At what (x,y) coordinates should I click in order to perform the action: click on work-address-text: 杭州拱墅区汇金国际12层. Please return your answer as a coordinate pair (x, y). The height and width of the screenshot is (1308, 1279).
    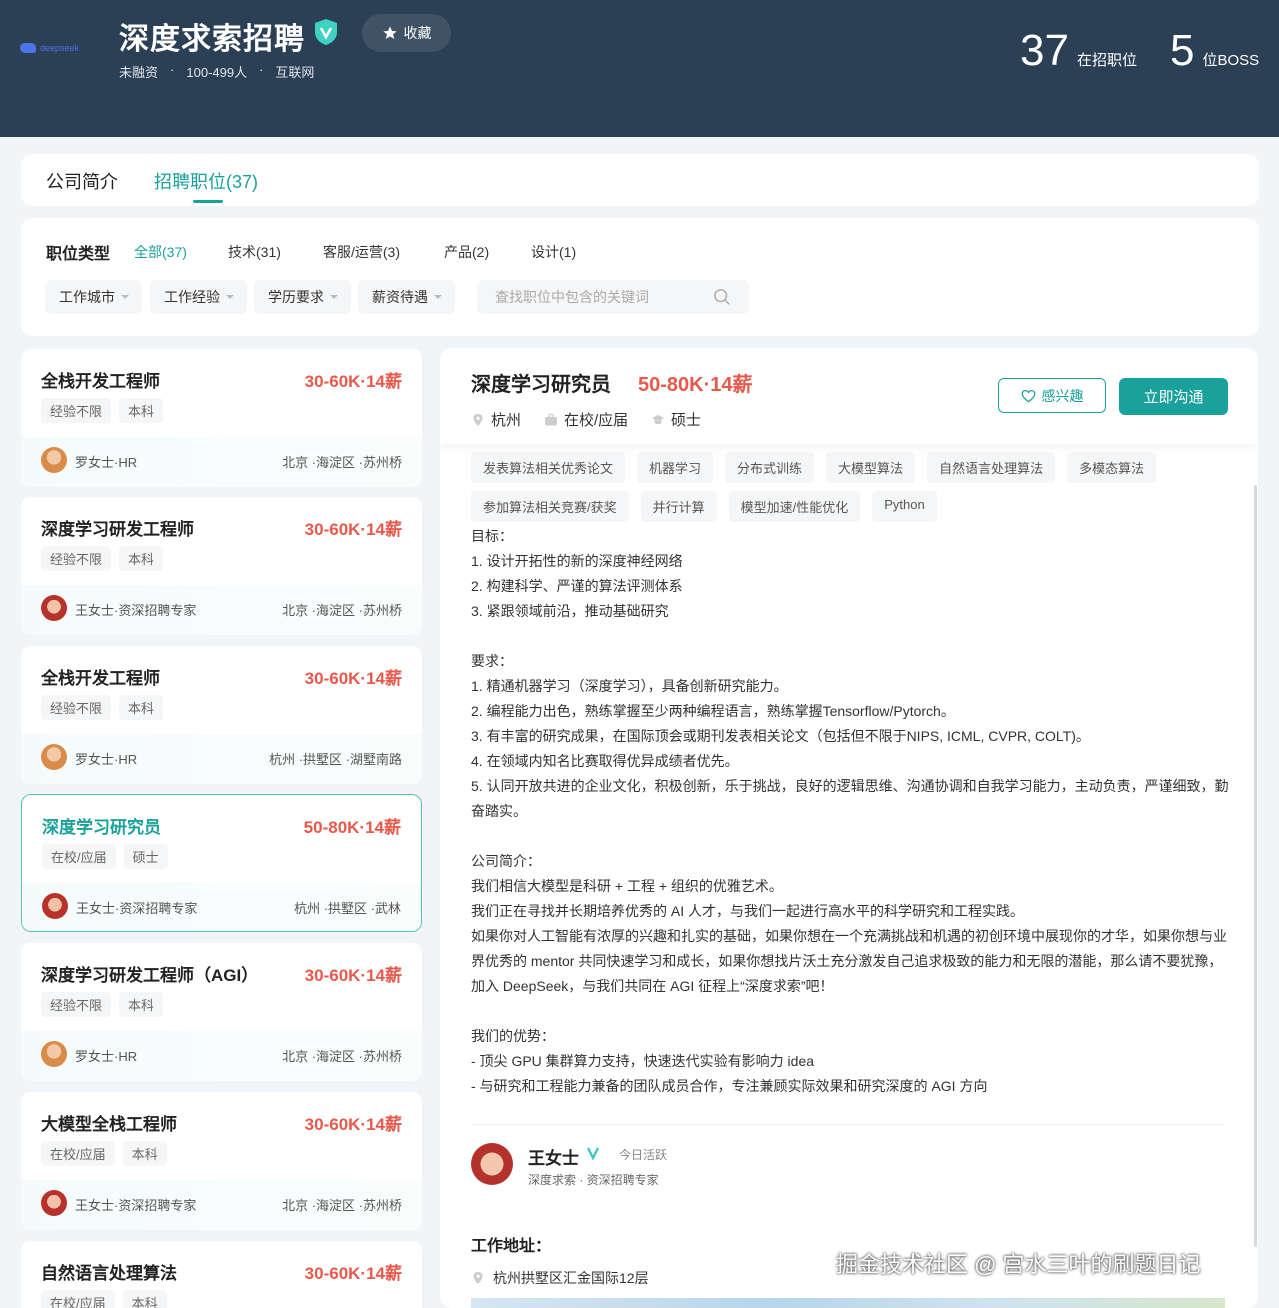
    Looking at the image, I should click on (571, 1278).